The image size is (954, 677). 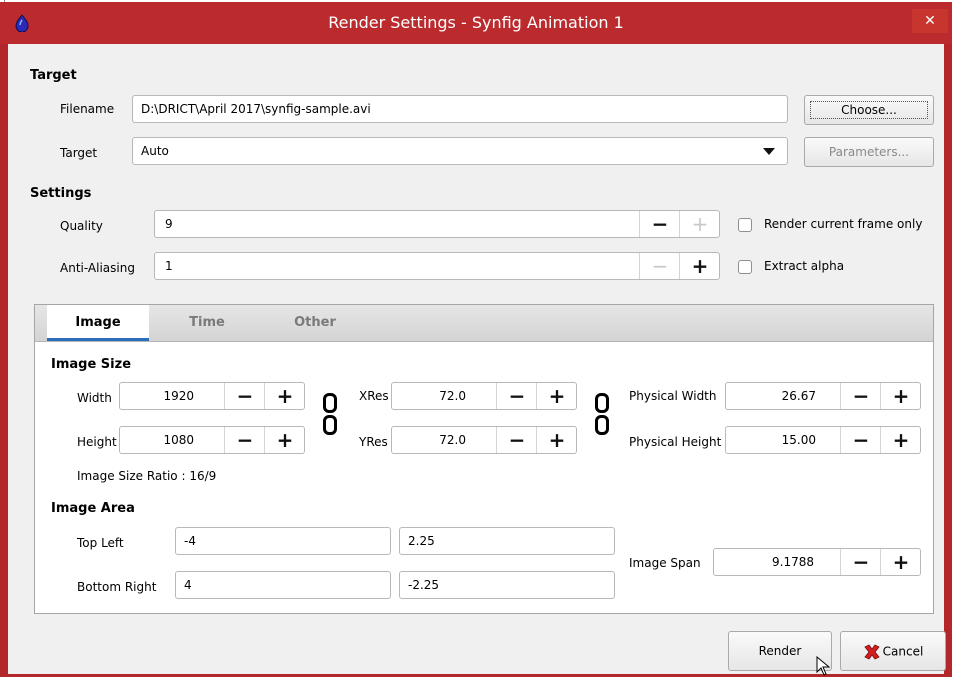 I want to click on dropdown-arrow-icon, so click(x=769, y=151).